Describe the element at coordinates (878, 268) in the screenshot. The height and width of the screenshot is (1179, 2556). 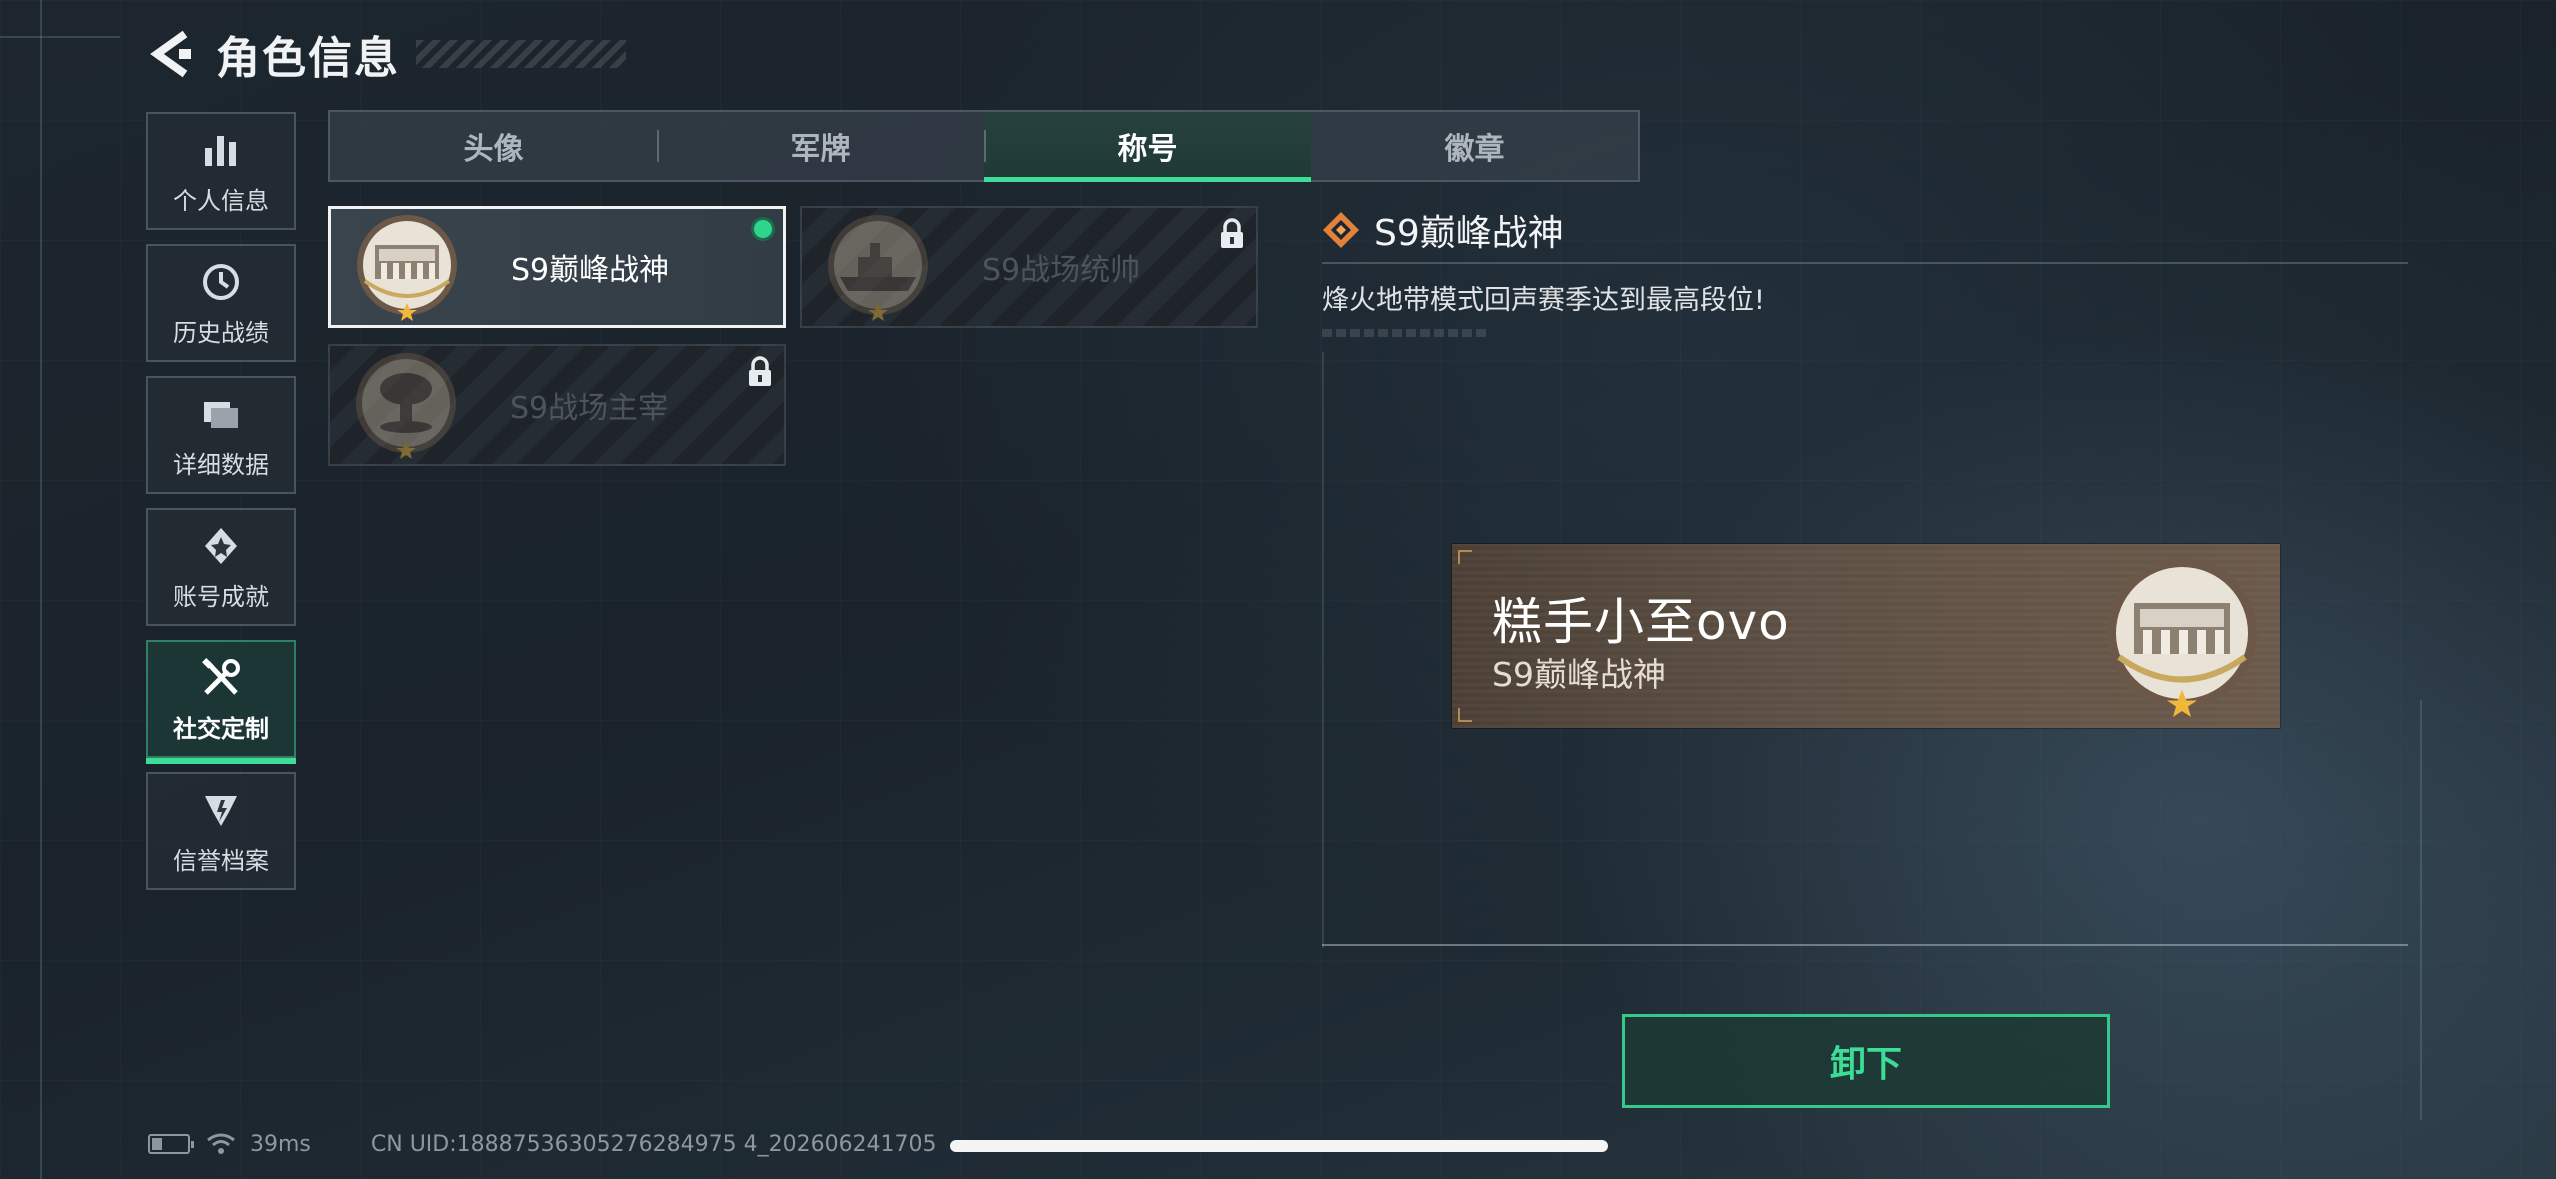
I see `warship-emblem-icon` at that location.